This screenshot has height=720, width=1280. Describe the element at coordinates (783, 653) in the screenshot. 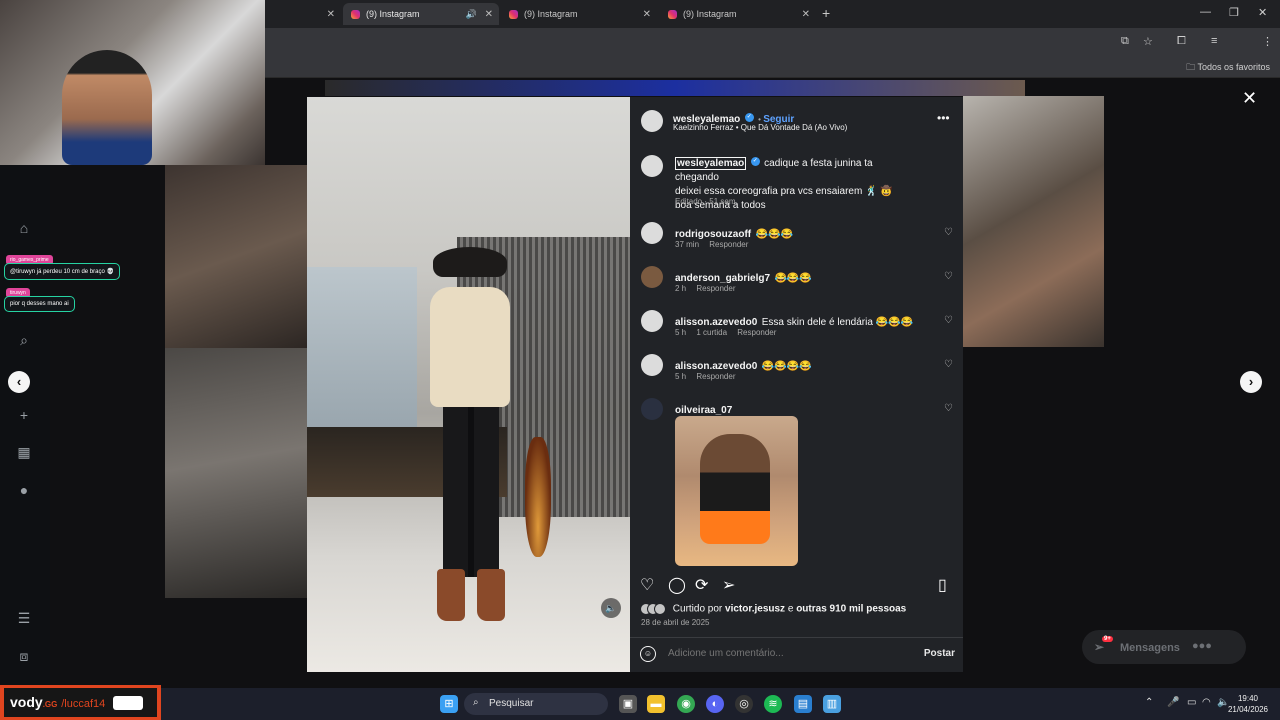

I see `comment-input` at that location.